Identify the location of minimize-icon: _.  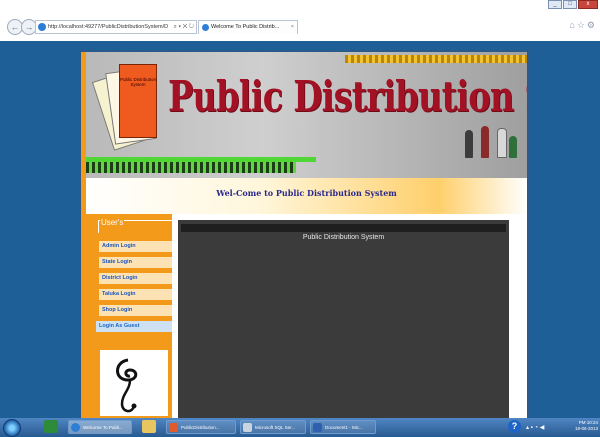
(555, 4).